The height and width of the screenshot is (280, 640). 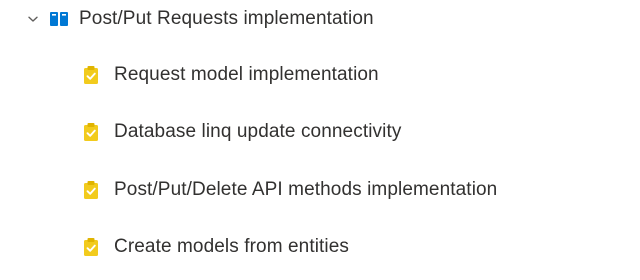 I want to click on tree-item-child: Create models from entities, so click(x=215, y=247).